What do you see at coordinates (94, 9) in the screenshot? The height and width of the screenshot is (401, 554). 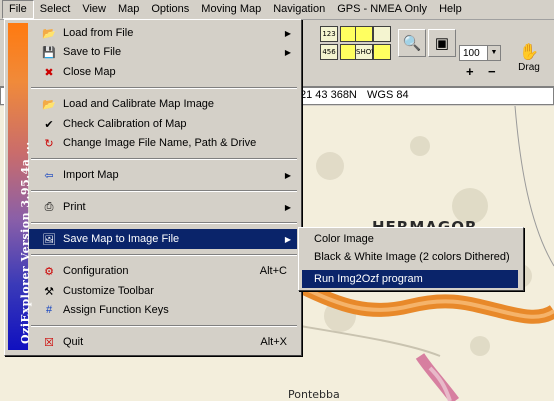 I see `menu-view: View` at bounding box center [94, 9].